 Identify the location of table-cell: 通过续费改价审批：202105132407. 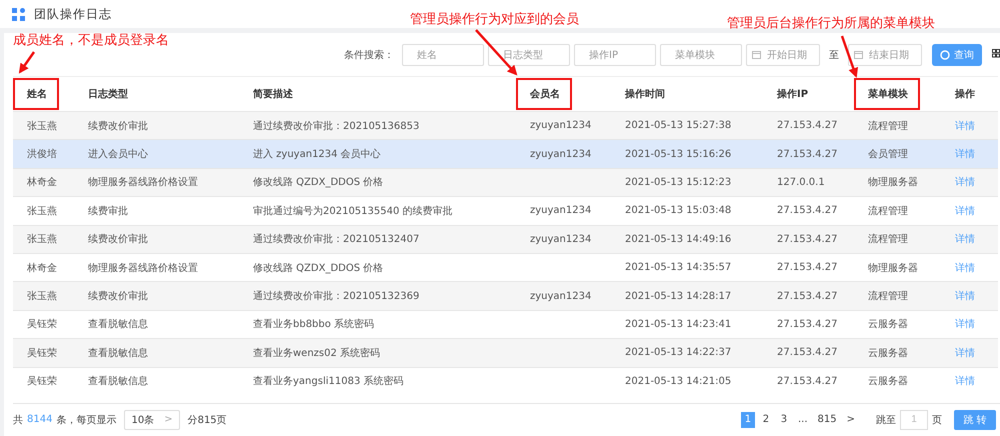
(336, 240).